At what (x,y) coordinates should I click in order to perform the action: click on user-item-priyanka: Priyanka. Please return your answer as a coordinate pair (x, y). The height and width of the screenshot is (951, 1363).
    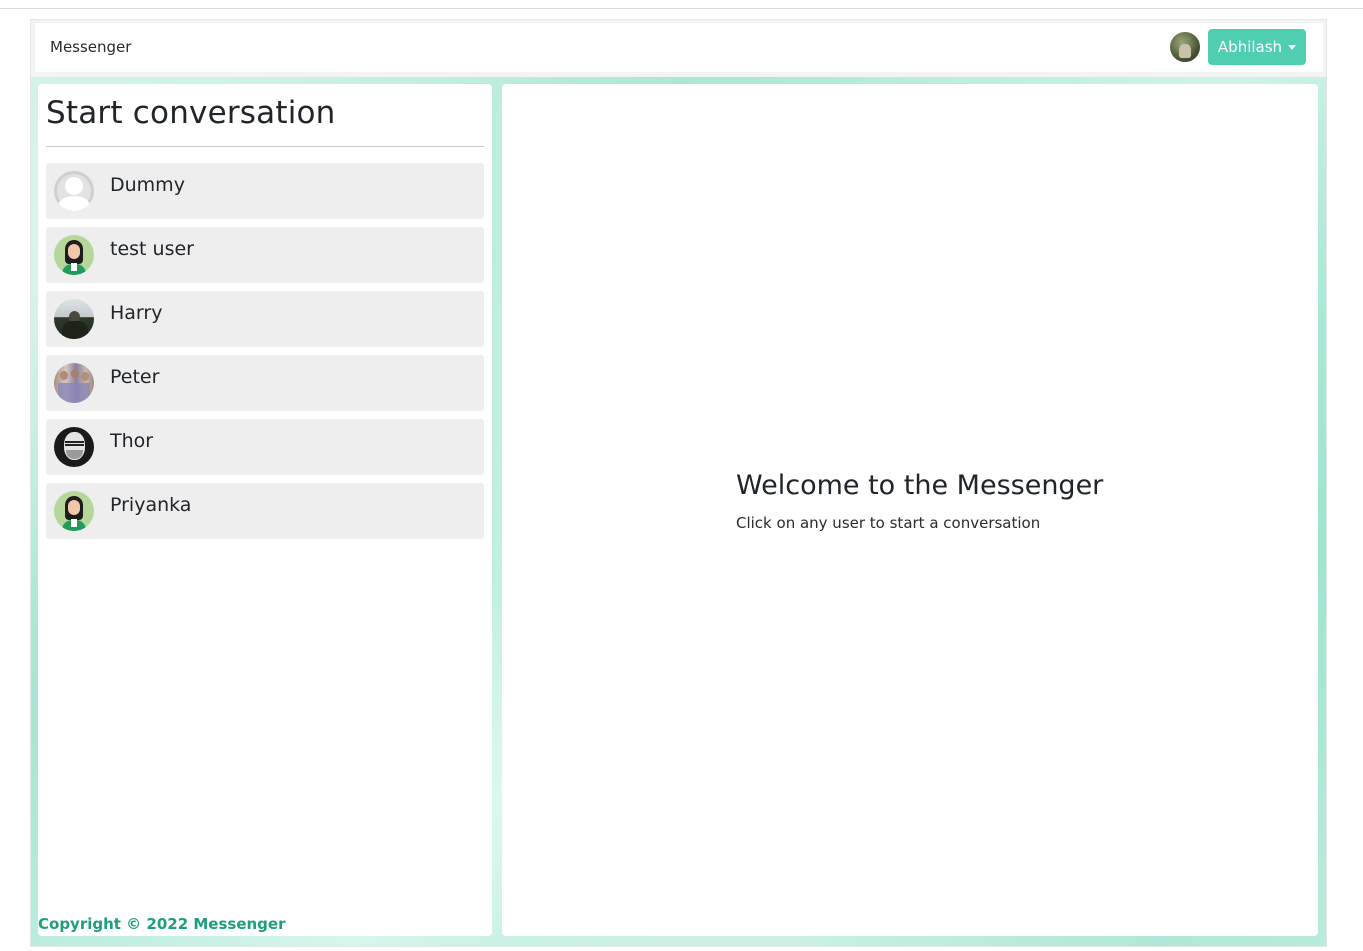
    Looking at the image, I should click on (265, 511).